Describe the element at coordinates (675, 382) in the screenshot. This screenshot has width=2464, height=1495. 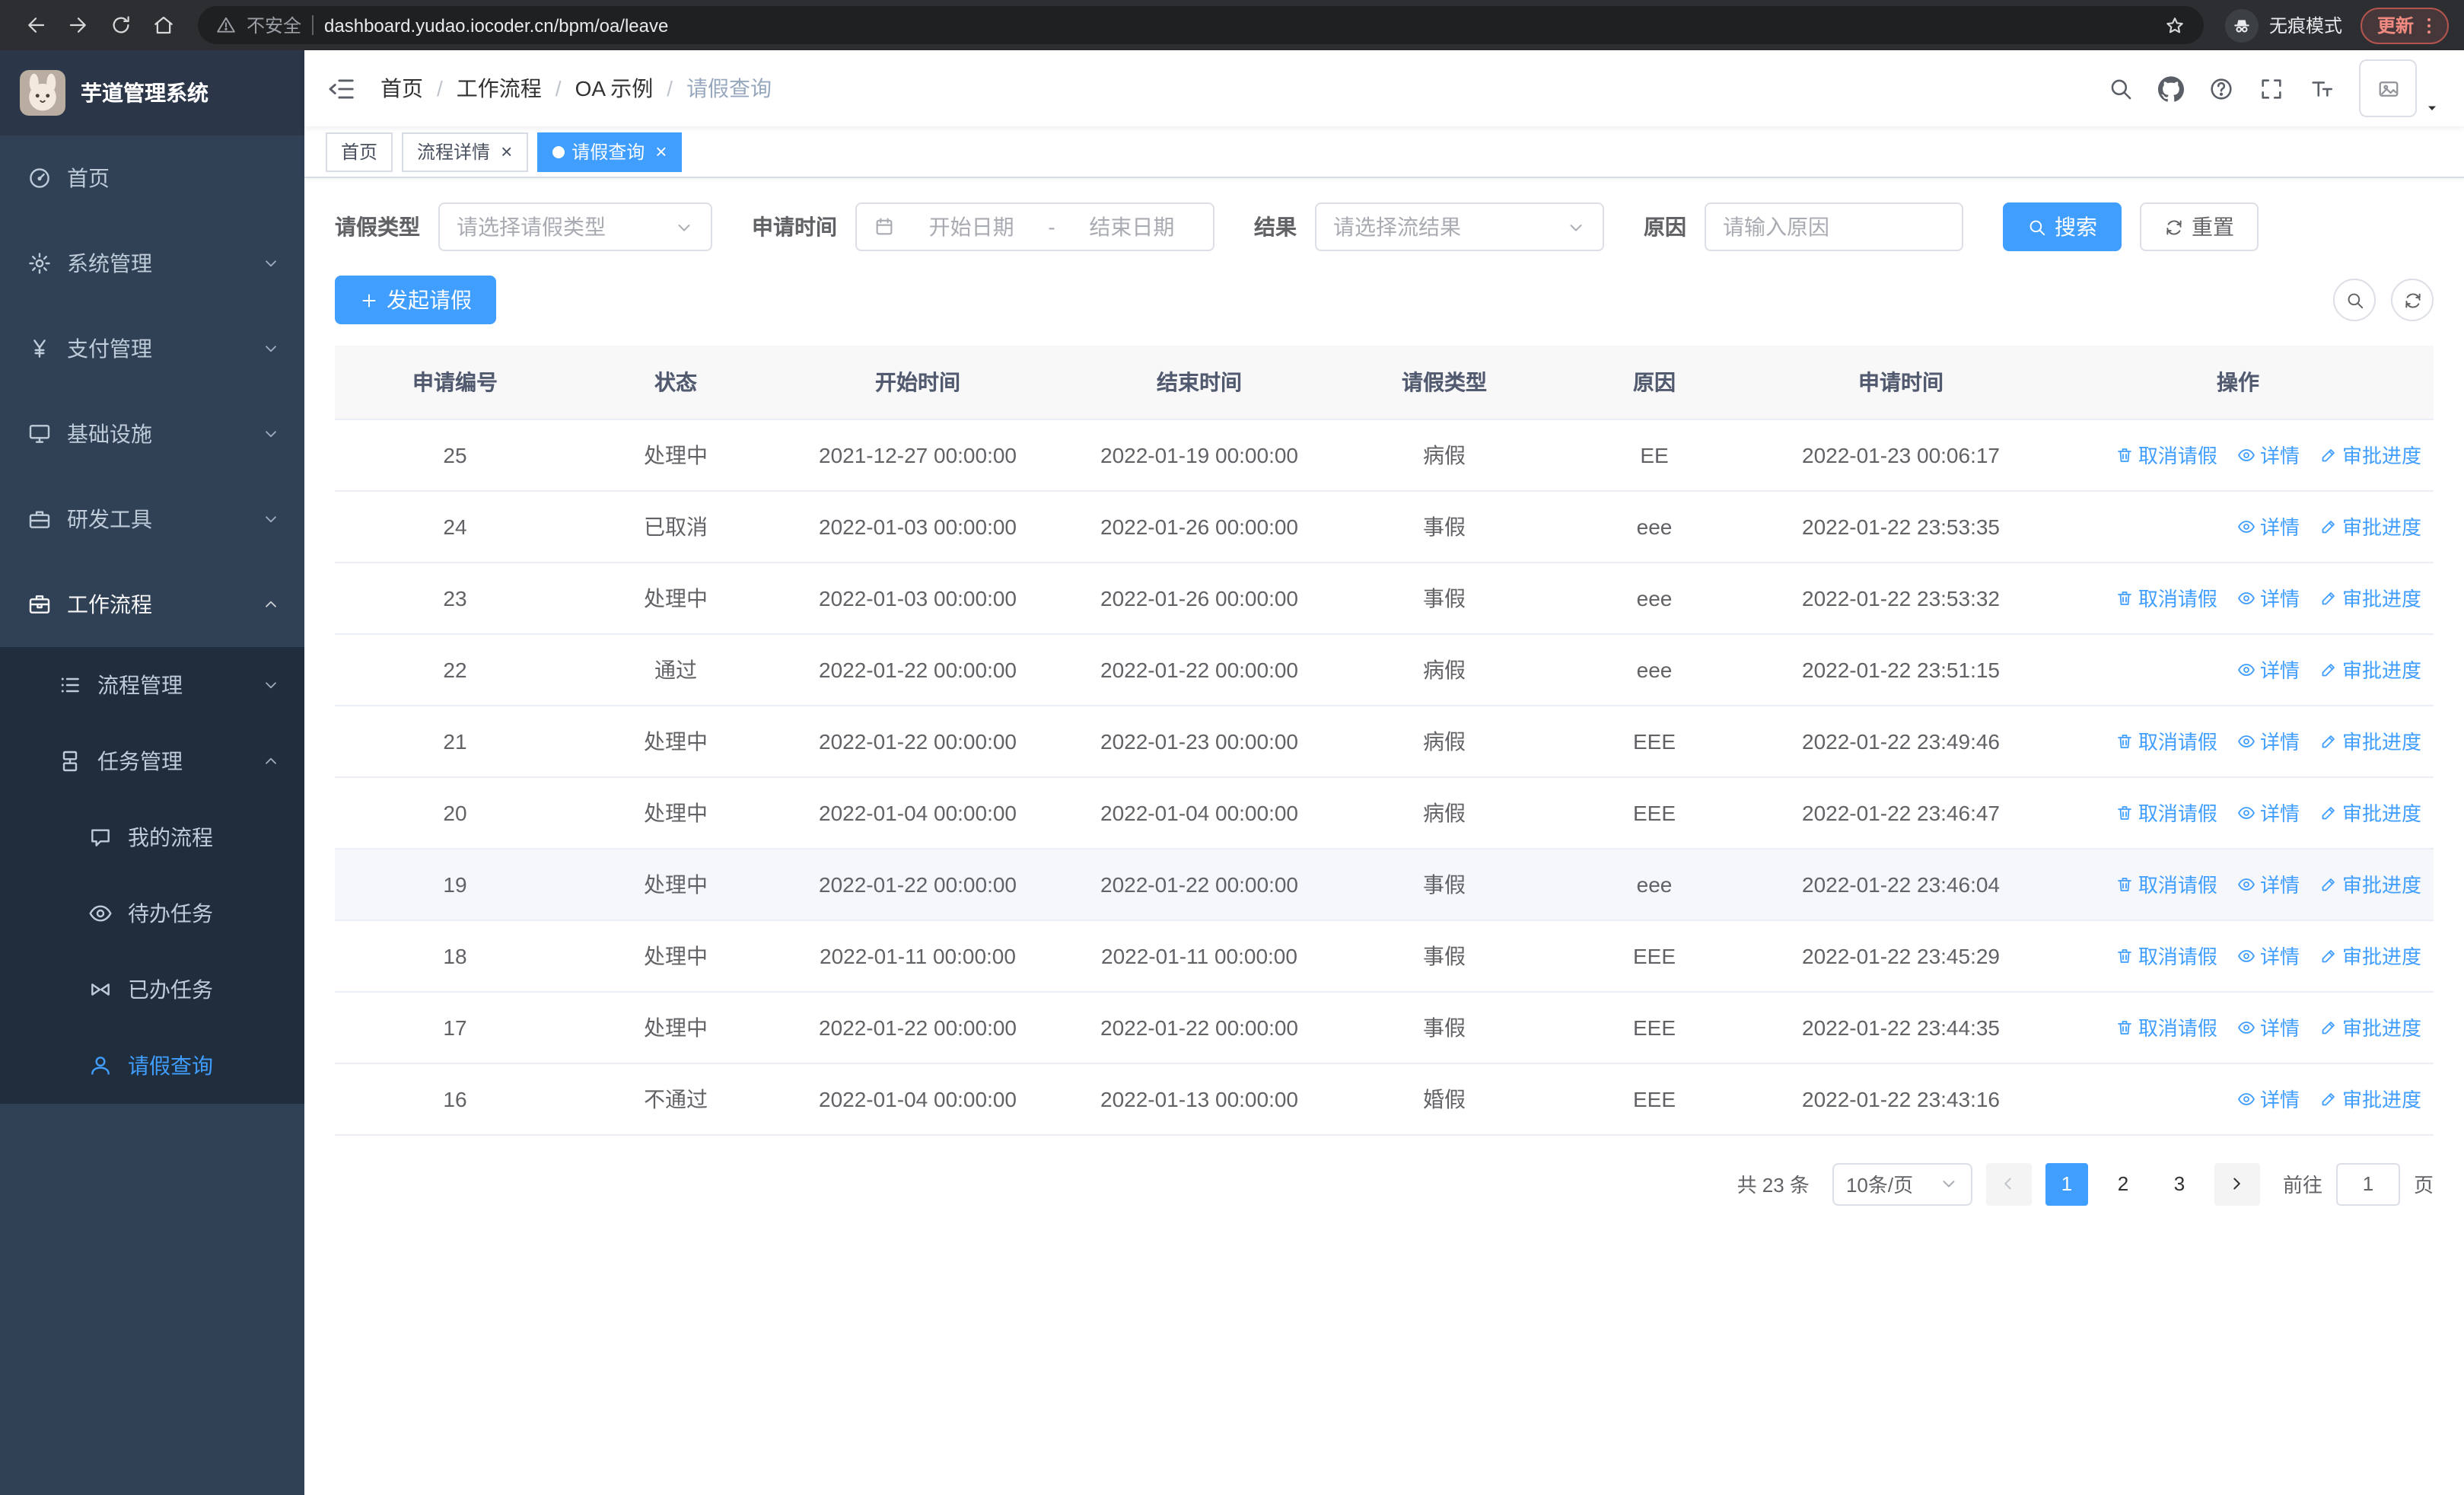
I see `column-header: 状态` at that location.